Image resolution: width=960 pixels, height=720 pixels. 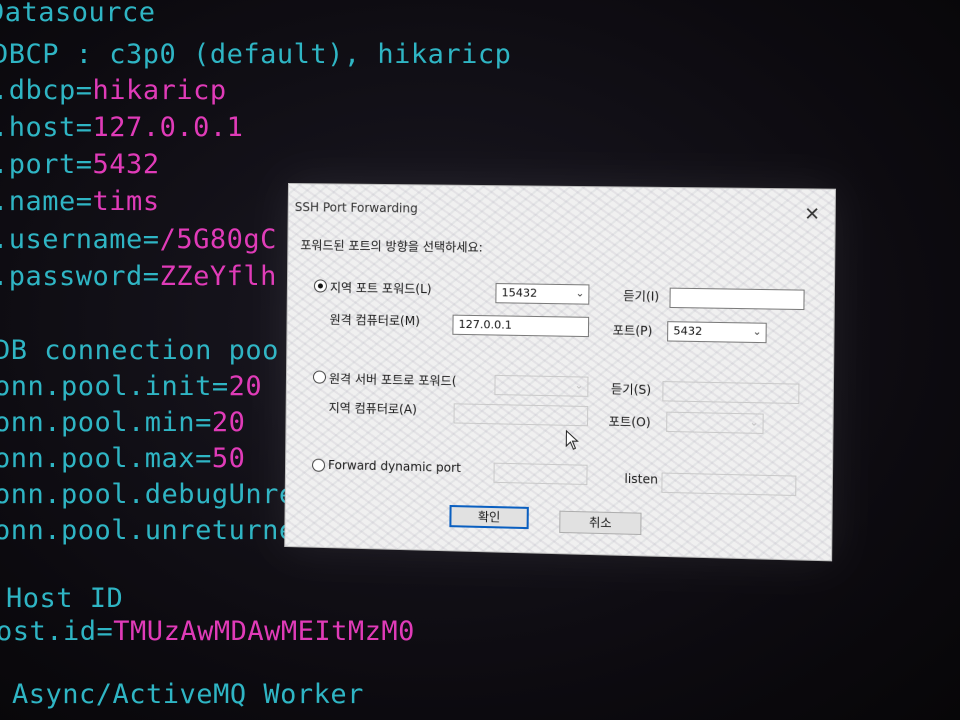 What do you see at coordinates (65, 598) in the screenshot?
I see `terminal-line: Host ID` at bounding box center [65, 598].